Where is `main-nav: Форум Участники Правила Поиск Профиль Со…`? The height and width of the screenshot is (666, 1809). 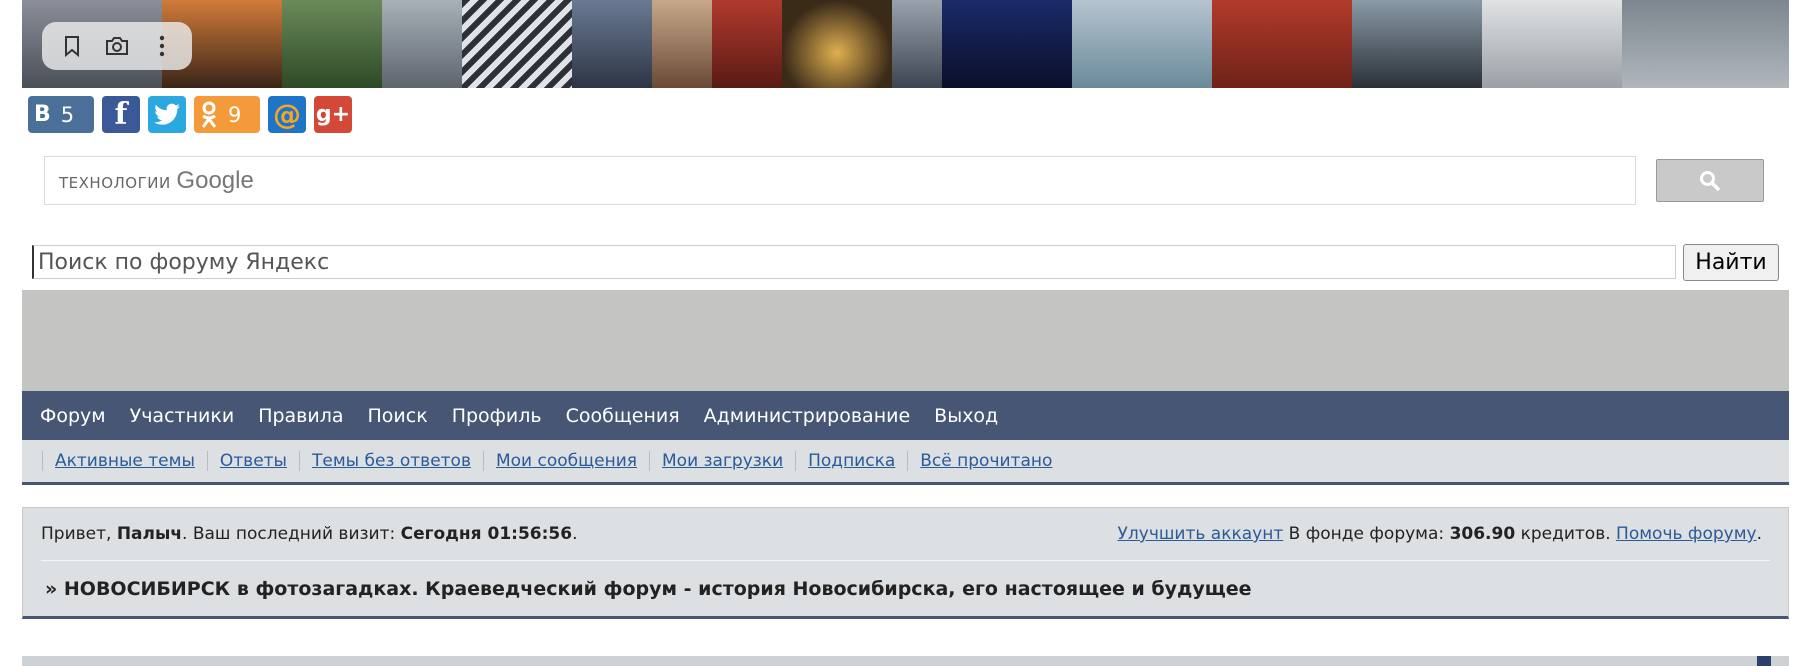
main-nav: Форум Участники Правила Поиск Профиль Со… is located at coordinates (905, 415).